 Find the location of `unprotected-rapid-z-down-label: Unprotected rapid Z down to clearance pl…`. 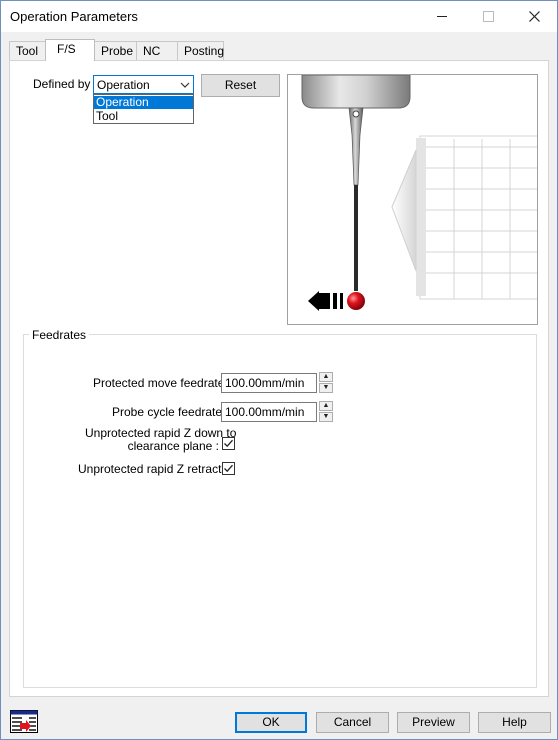

unprotected-rapid-z-down-label: Unprotected rapid Z down to clearance pl… is located at coordinates (160, 440).